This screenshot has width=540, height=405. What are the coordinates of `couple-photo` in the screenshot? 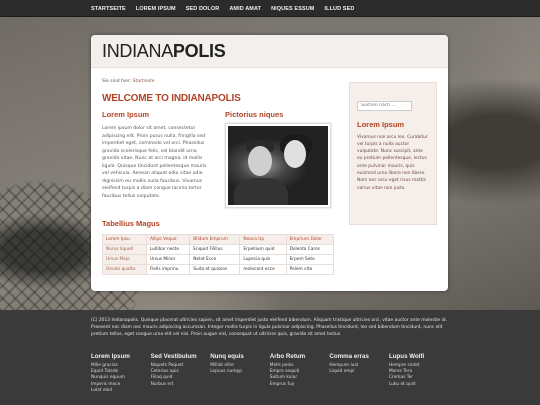 It's located at (278, 165).